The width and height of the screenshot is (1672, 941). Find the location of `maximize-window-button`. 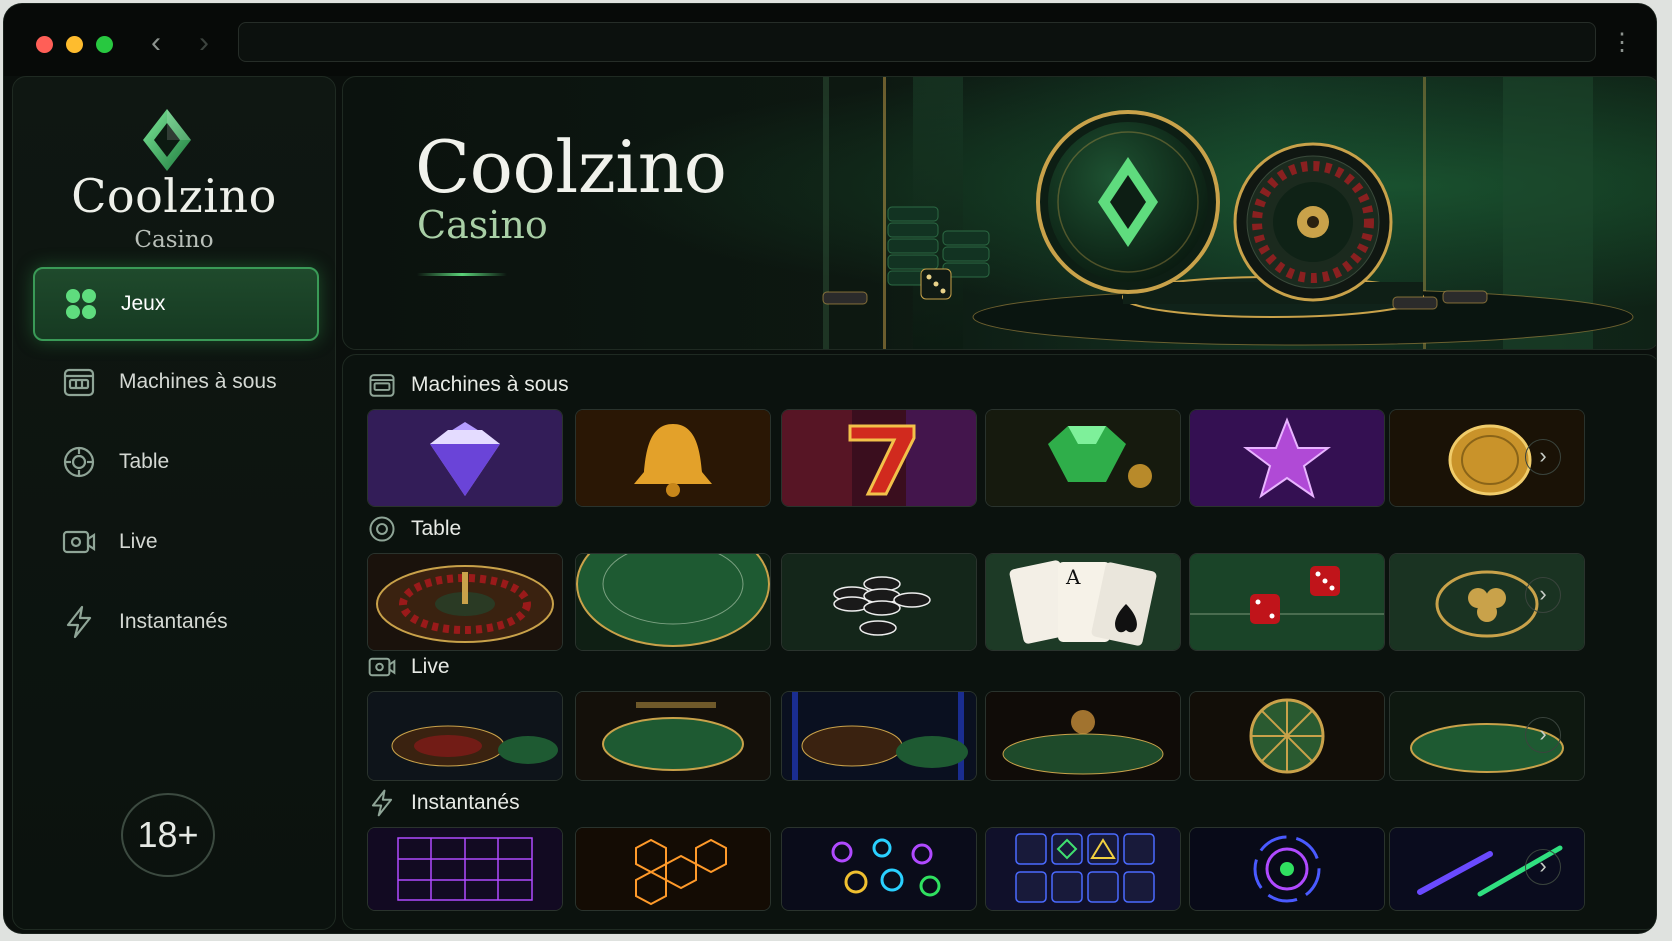

maximize-window-button is located at coordinates (104, 44).